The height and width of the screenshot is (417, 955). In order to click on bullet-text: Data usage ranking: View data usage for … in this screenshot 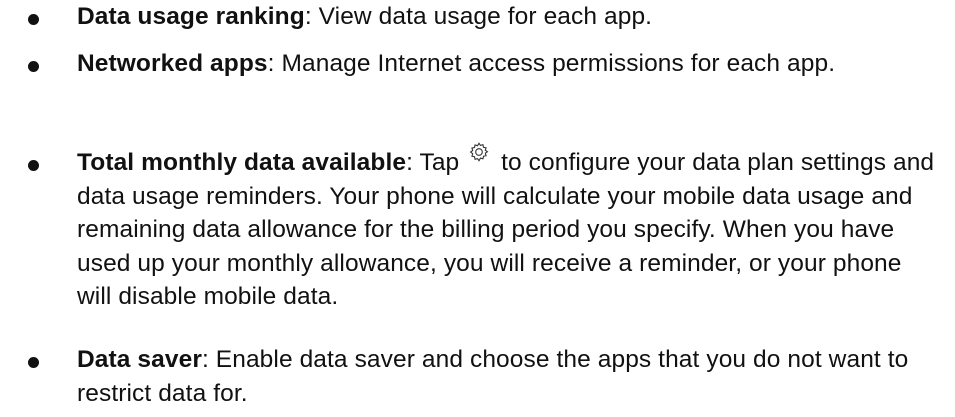, I will do `click(507, 17)`.